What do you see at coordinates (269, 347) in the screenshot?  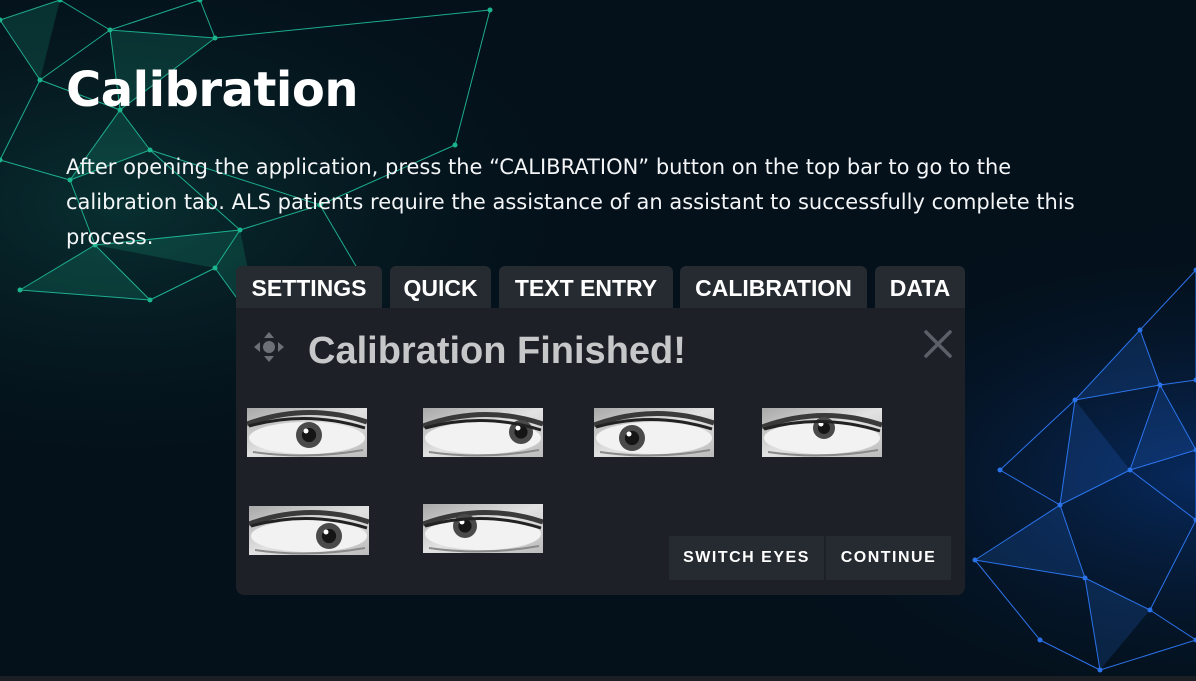 I see `move-icon` at bounding box center [269, 347].